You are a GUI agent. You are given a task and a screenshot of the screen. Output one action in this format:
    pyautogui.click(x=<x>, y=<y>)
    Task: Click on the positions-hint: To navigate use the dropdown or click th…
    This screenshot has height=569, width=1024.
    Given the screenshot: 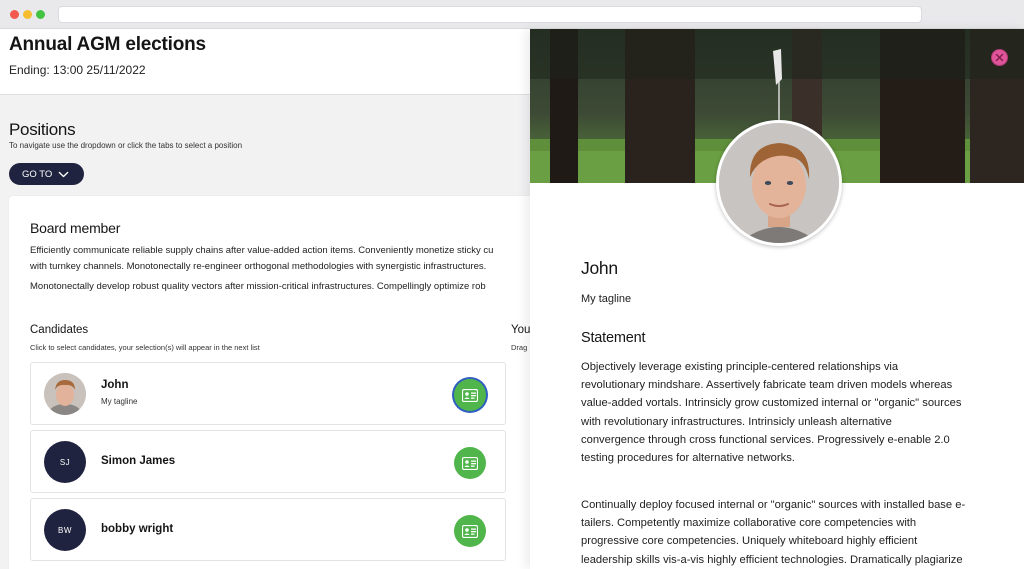 What is the action you would take?
    pyautogui.click(x=126, y=145)
    